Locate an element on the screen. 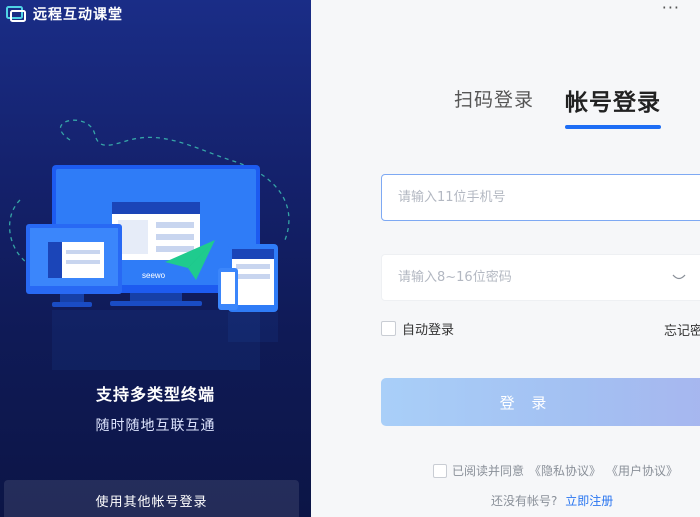 The height and width of the screenshot is (517, 700). tab-qr-login: 扫码登录 is located at coordinates (494, 98).